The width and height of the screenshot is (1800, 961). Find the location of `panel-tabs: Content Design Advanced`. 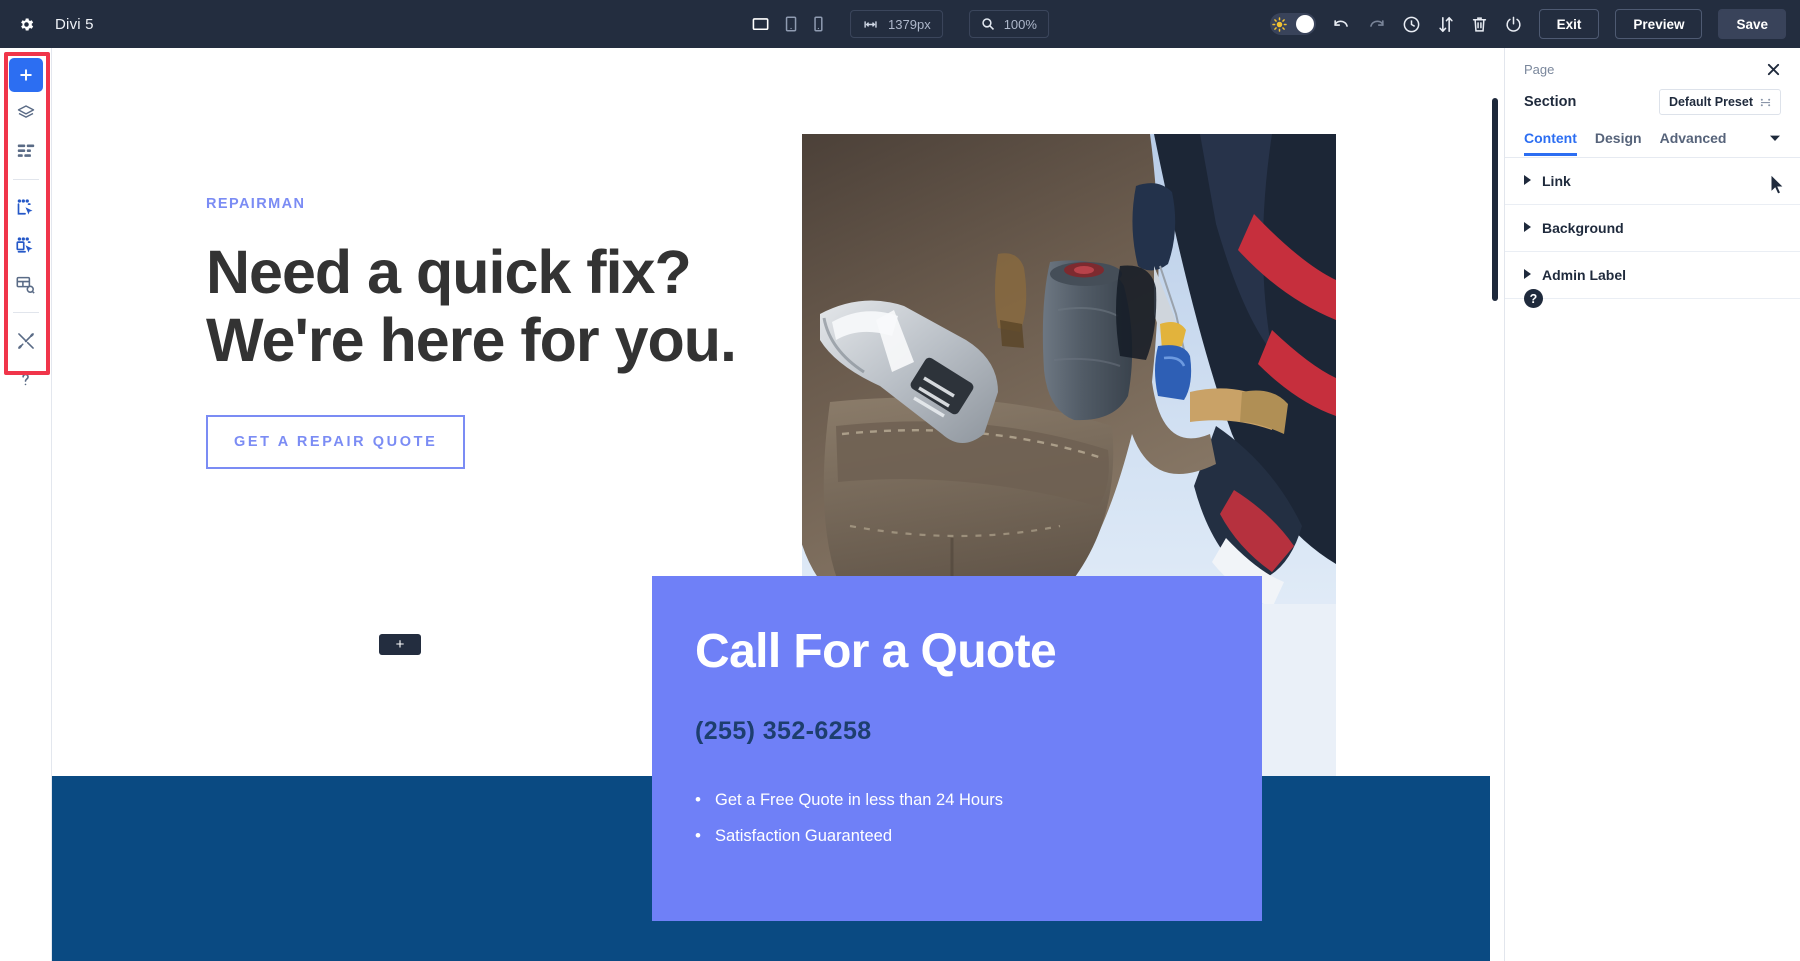

panel-tabs: Content Design Advanced is located at coordinates (1652, 136).